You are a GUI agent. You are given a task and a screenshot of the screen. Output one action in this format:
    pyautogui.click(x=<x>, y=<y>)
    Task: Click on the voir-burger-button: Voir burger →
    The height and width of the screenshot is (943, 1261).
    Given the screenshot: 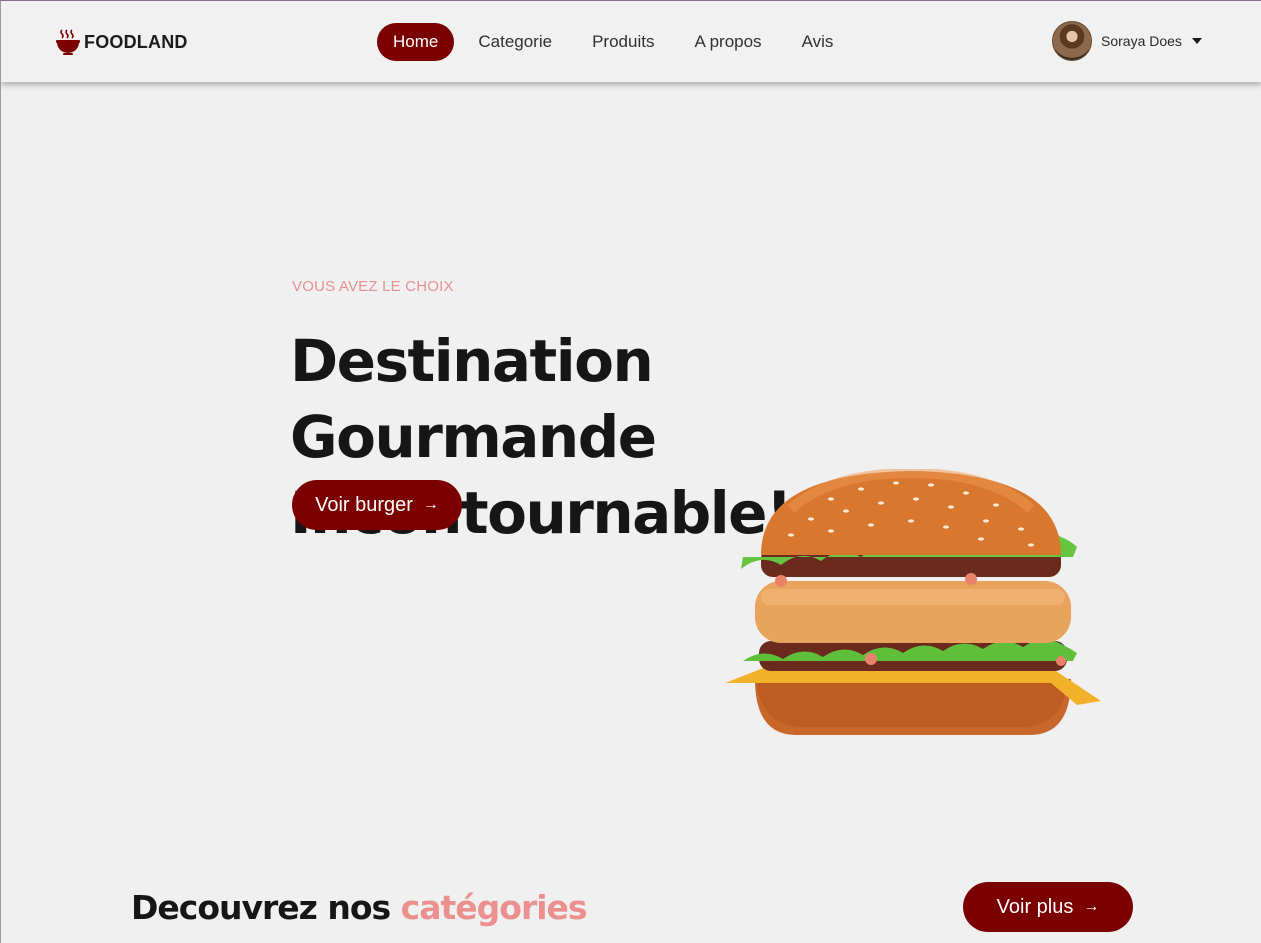 What is the action you would take?
    pyautogui.click(x=377, y=505)
    